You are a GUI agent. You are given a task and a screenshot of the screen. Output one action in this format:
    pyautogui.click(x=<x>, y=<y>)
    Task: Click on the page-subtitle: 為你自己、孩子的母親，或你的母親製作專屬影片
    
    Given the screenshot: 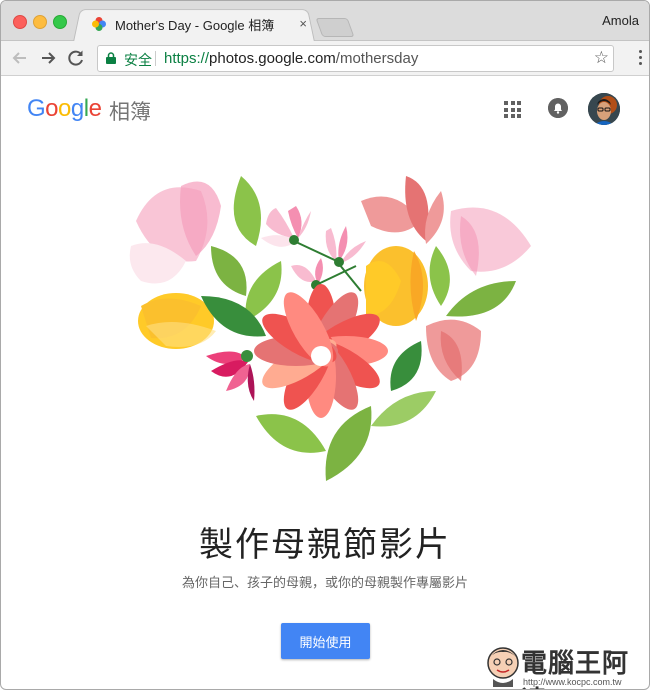 What is the action you would take?
    pyautogui.click(x=324, y=582)
    